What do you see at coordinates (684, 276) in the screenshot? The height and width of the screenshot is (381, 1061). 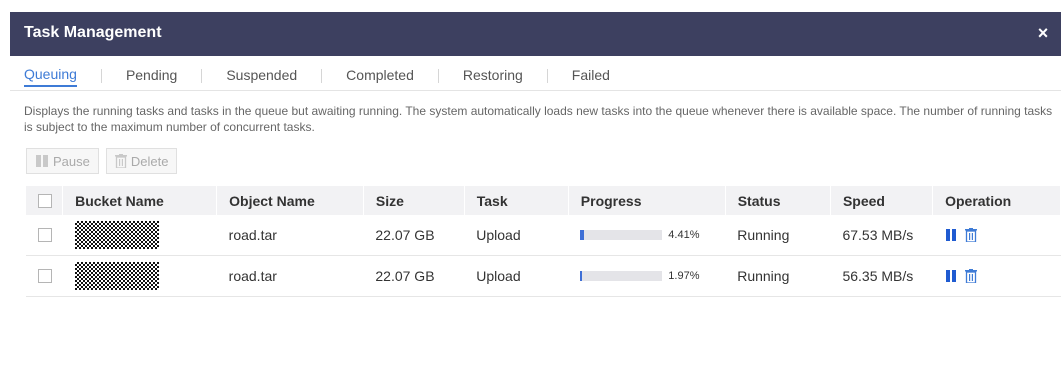 I see `progress-value: 1.97%` at bounding box center [684, 276].